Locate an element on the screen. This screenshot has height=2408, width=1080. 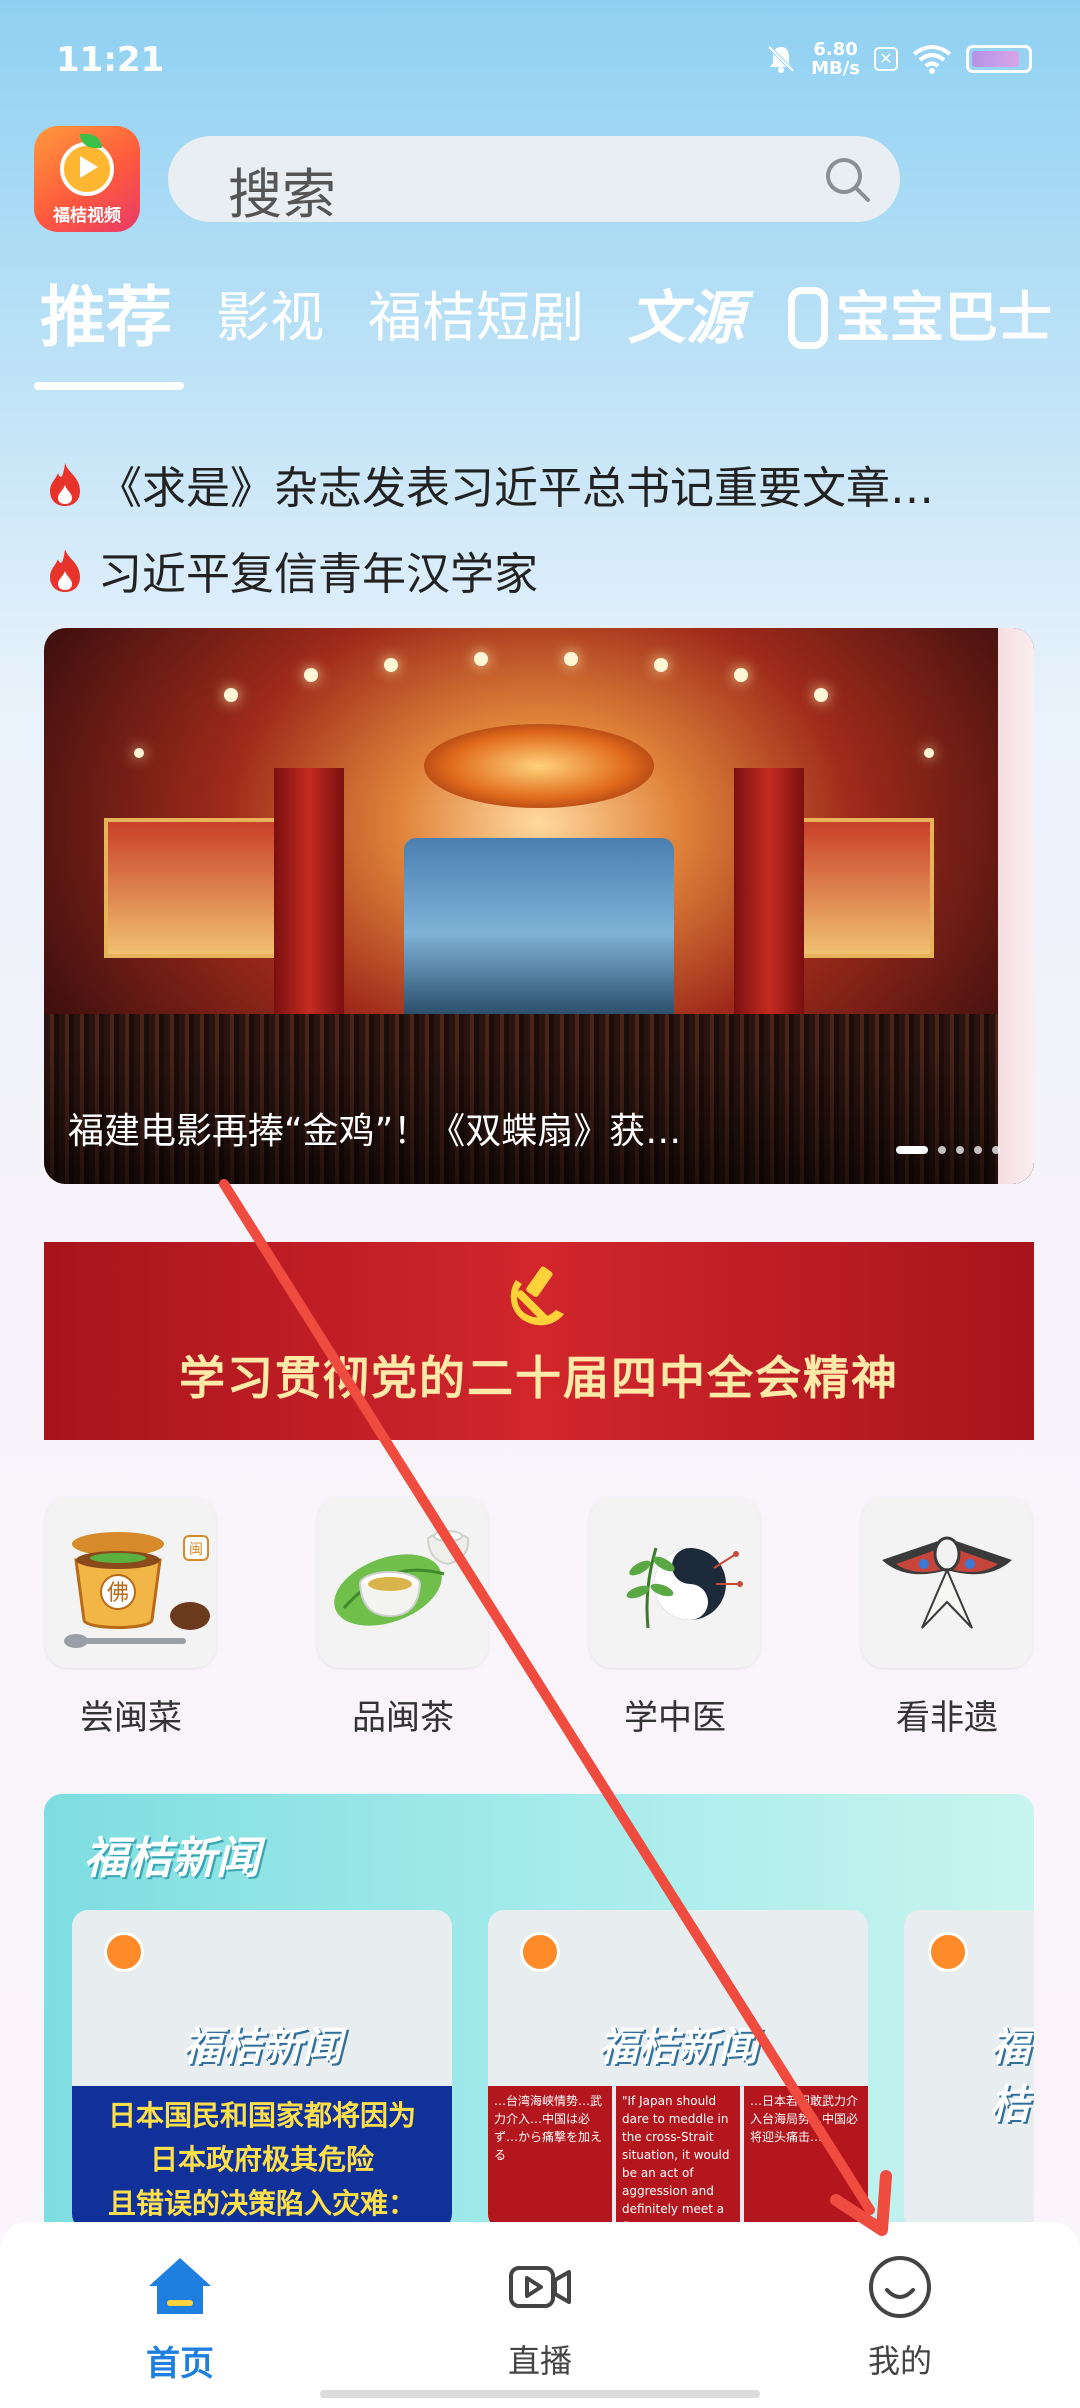
network-speed-value: 6.80 is located at coordinates (835, 49).